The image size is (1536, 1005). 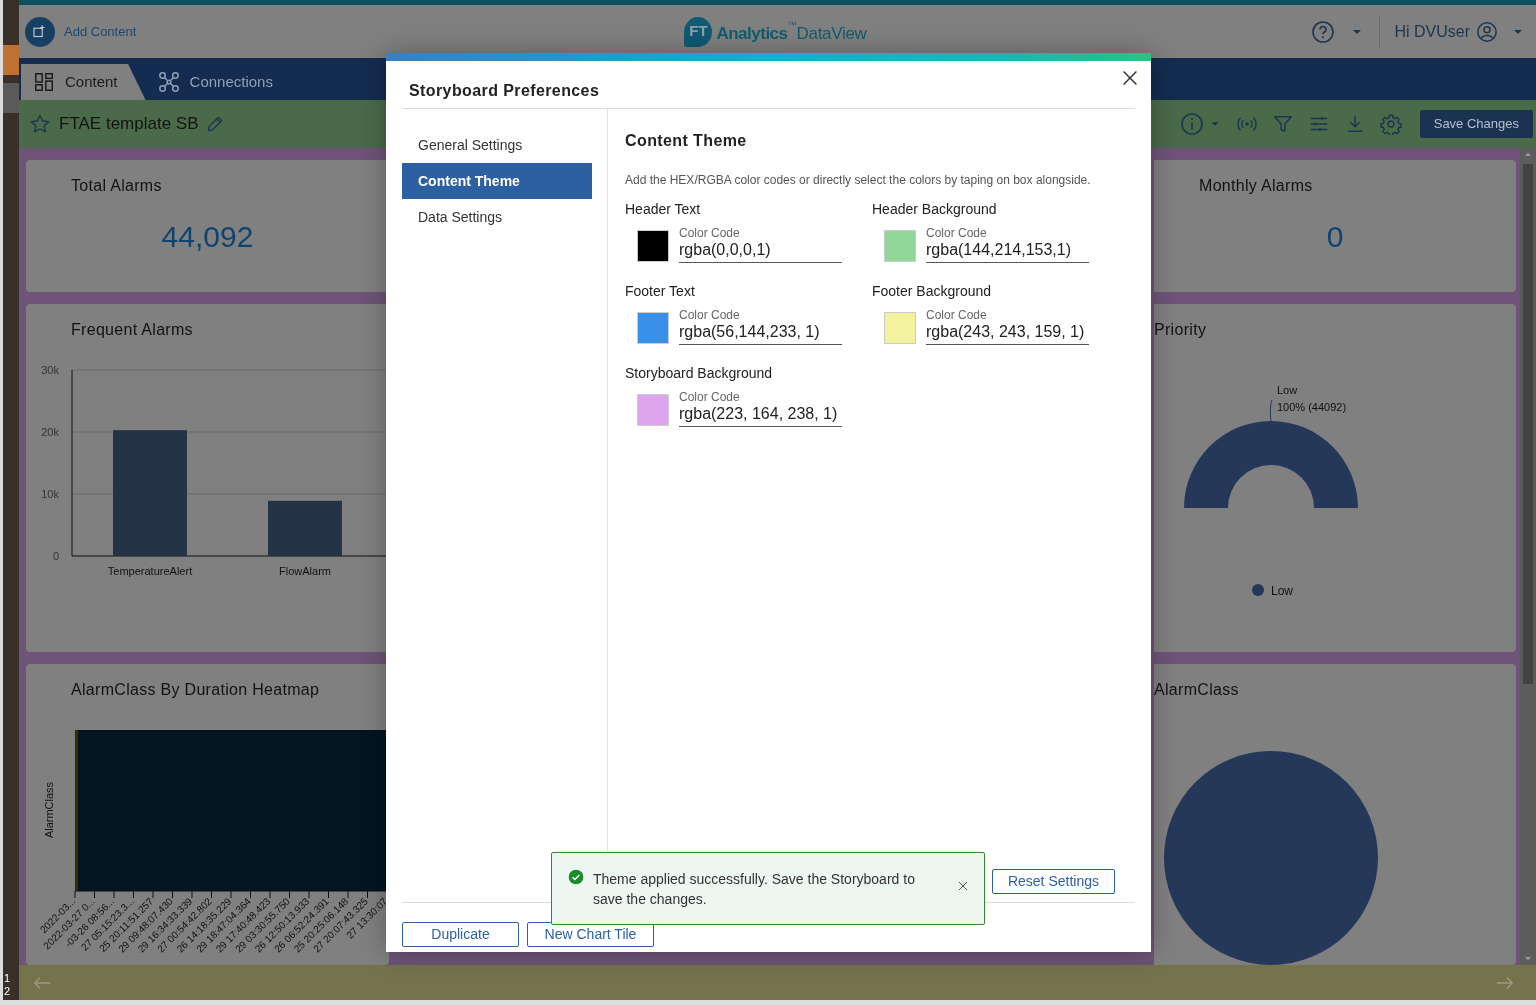 I want to click on user-icon, so click(x=1487, y=31).